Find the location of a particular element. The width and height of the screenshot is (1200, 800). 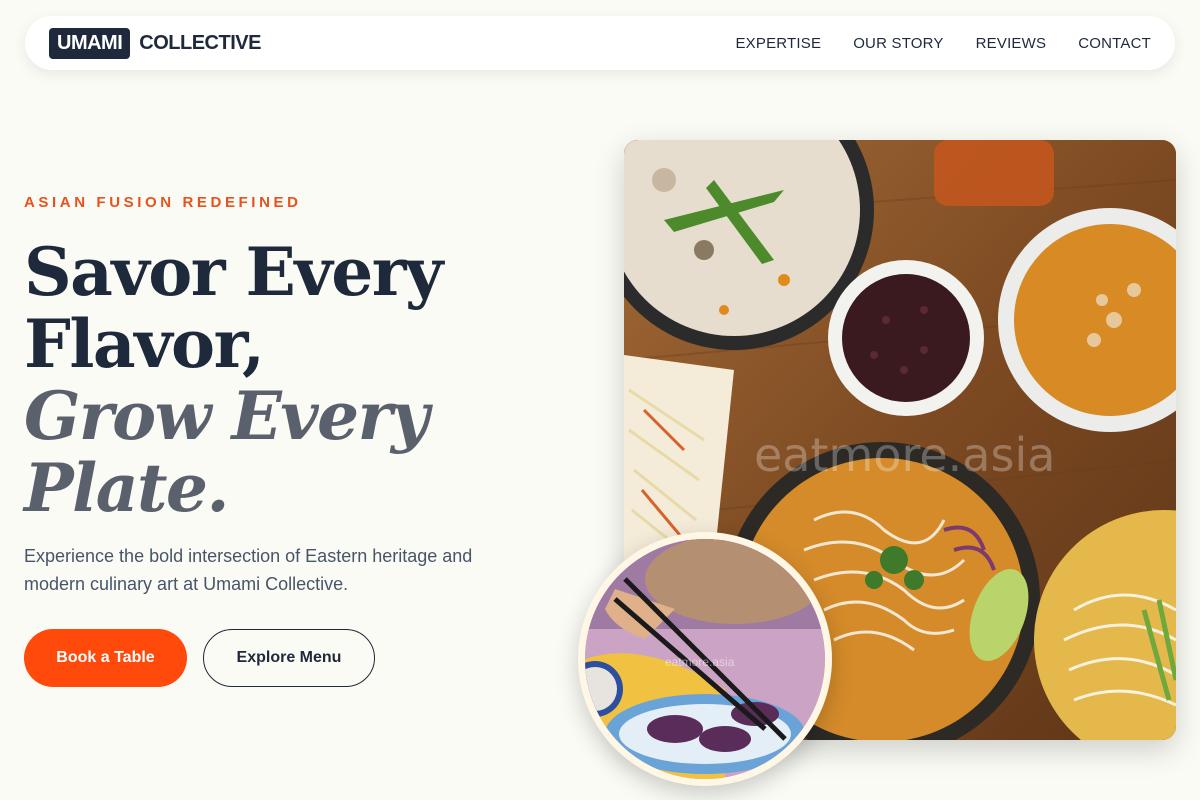

brand-logo: UMAMI COLLECTIVE is located at coordinates (155, 43).